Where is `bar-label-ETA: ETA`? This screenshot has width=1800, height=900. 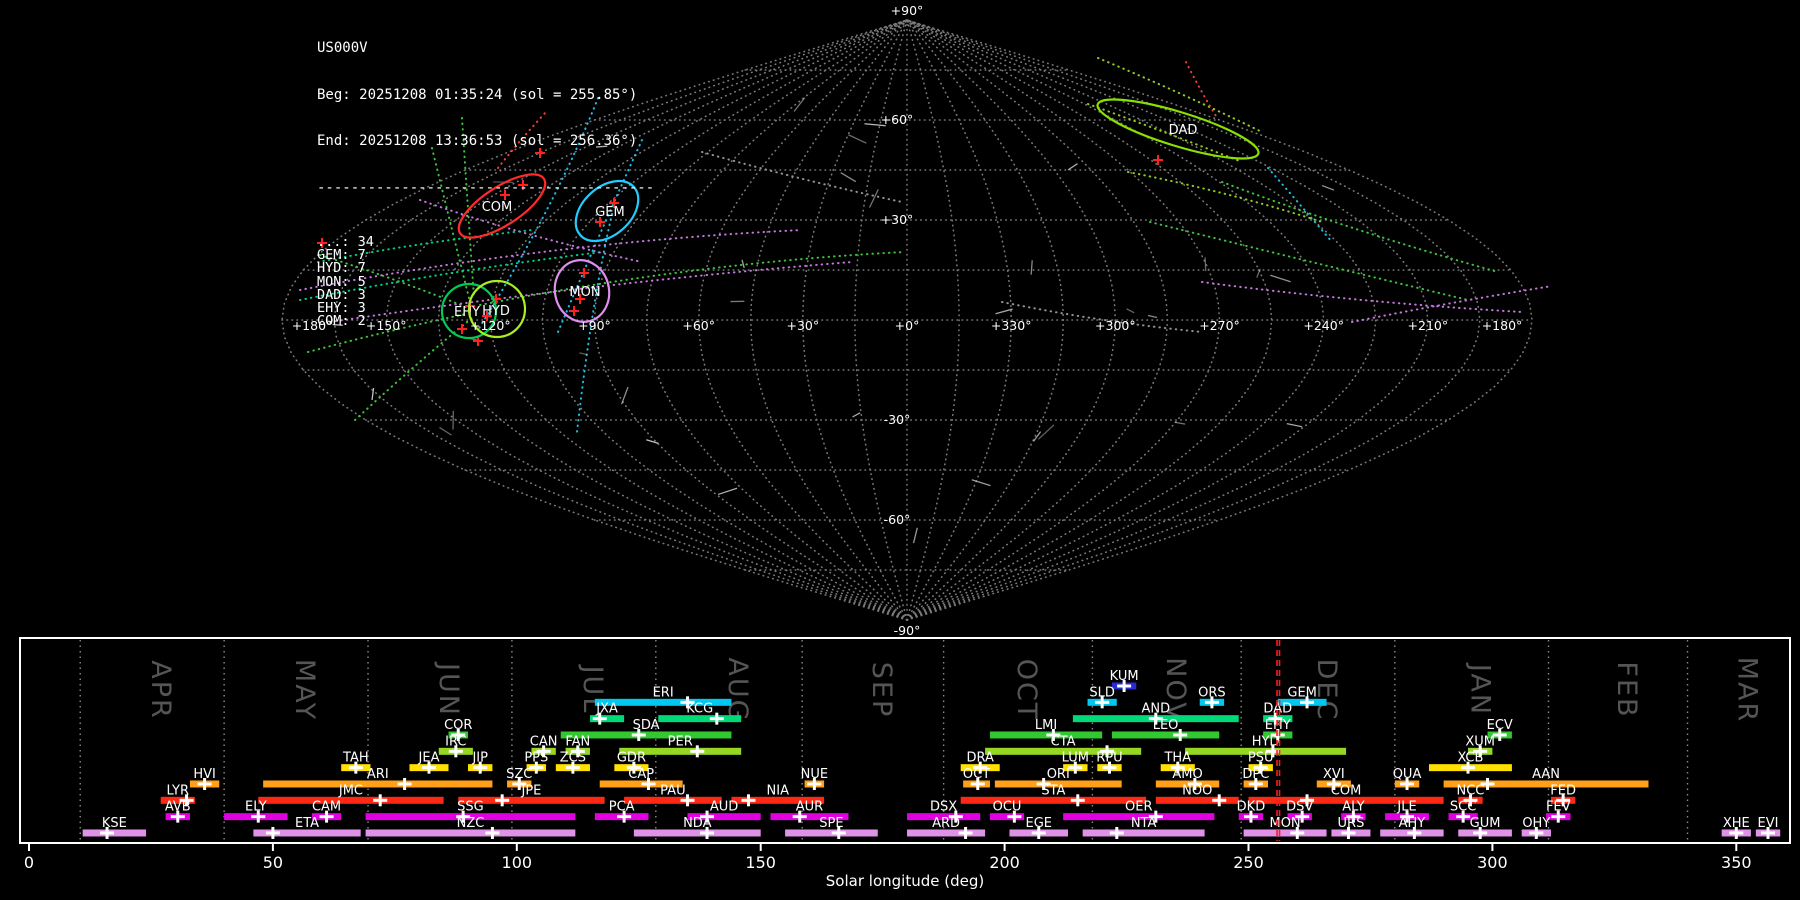 bar-label-ETA: ETA is located at coordinates (307, 823).